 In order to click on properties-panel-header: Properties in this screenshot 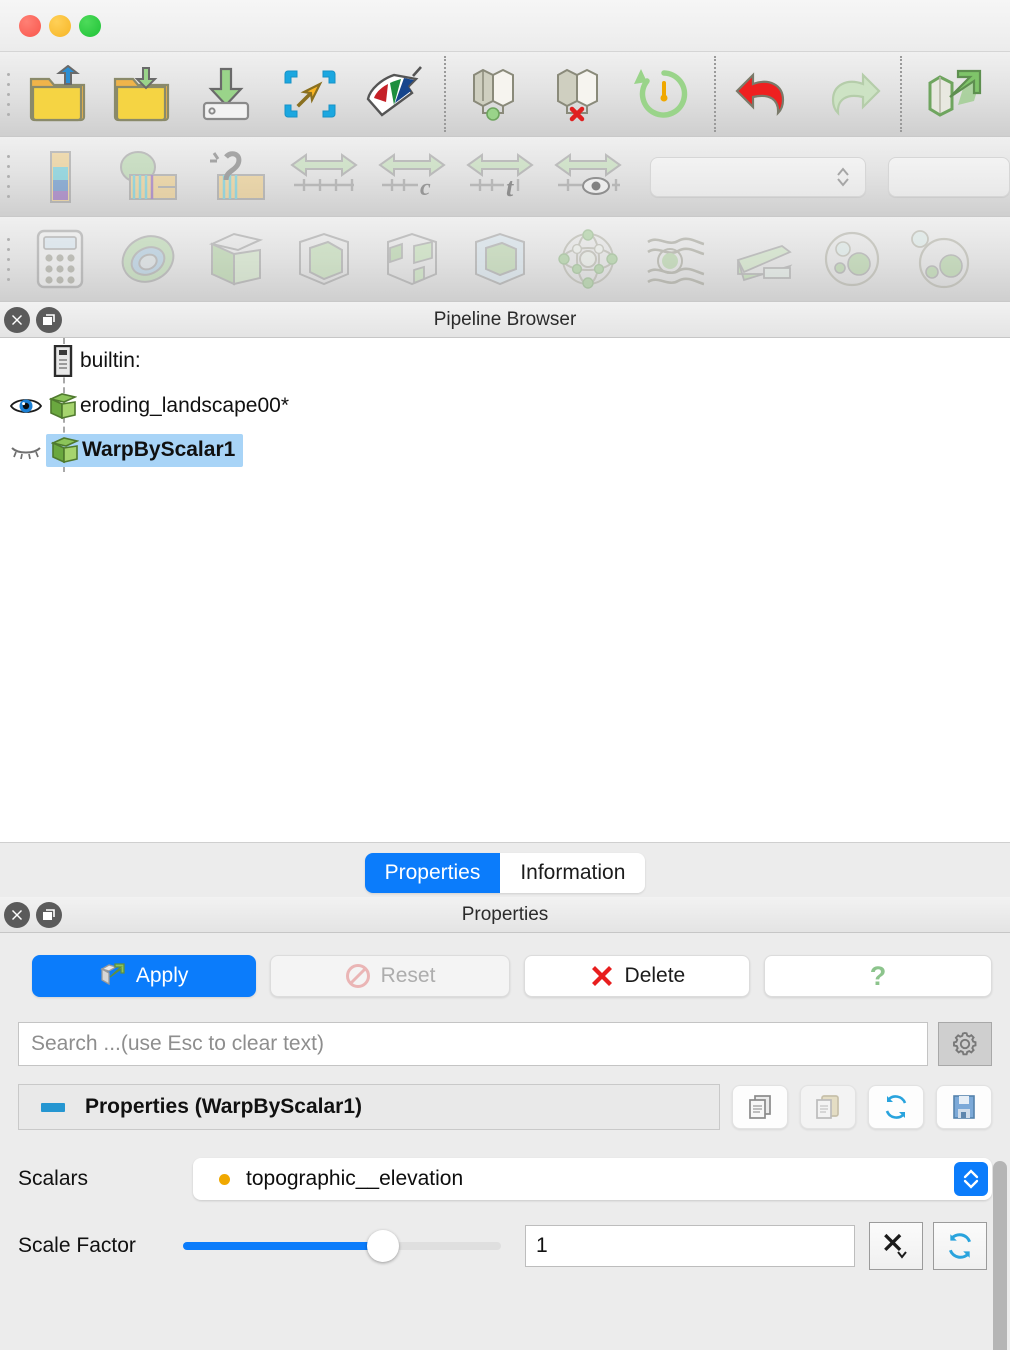, I will do `click(505, 915)`.